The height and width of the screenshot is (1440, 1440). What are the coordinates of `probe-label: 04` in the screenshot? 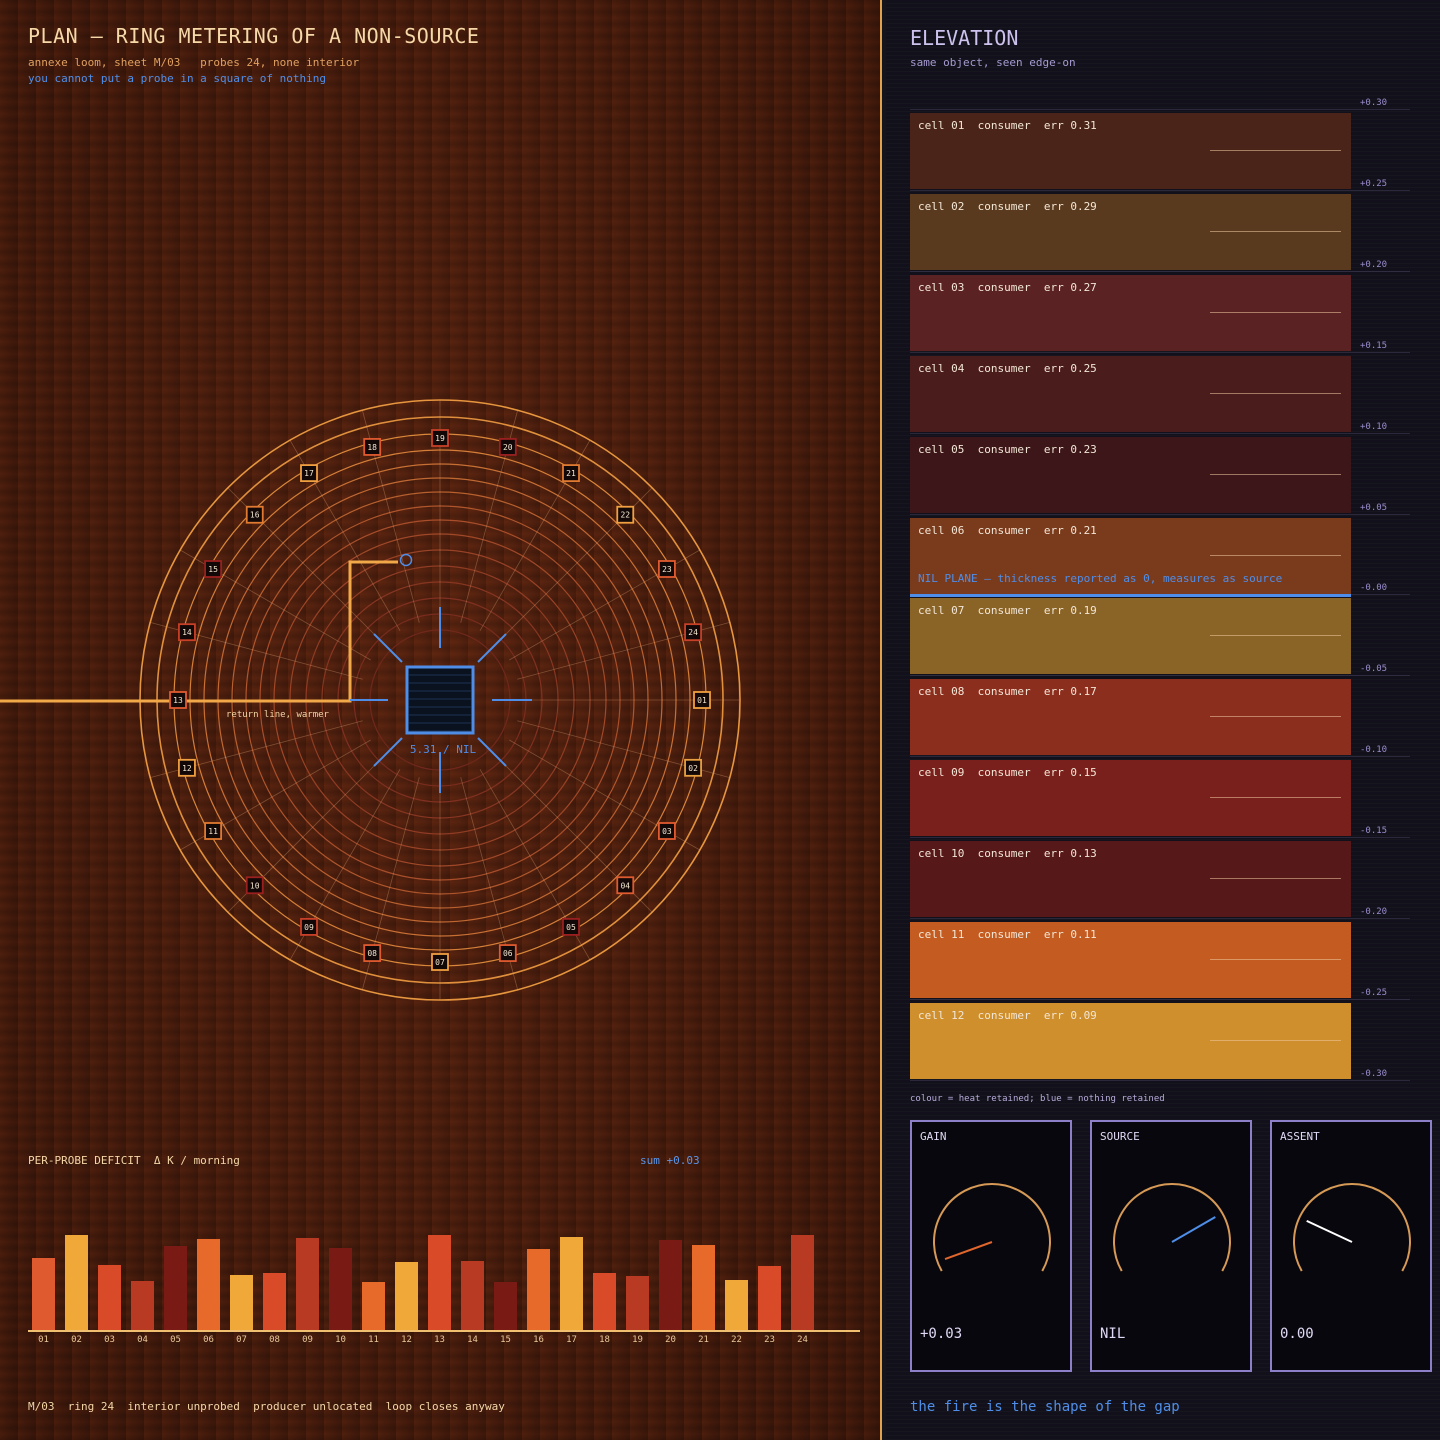 It's located at (625, 885).